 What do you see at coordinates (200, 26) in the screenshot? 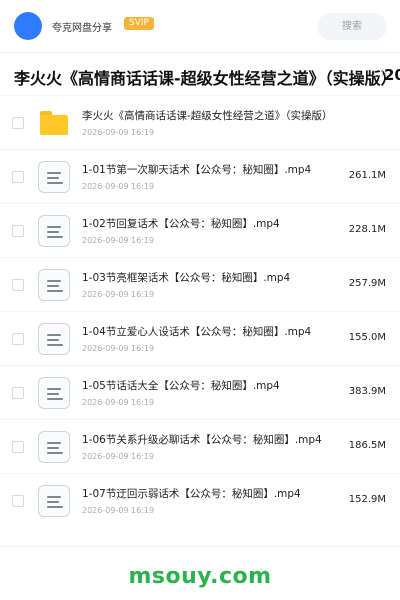
I see `app-header: 夸克网盘分享 SVIP 搜索` at bounding box center [200, 26].